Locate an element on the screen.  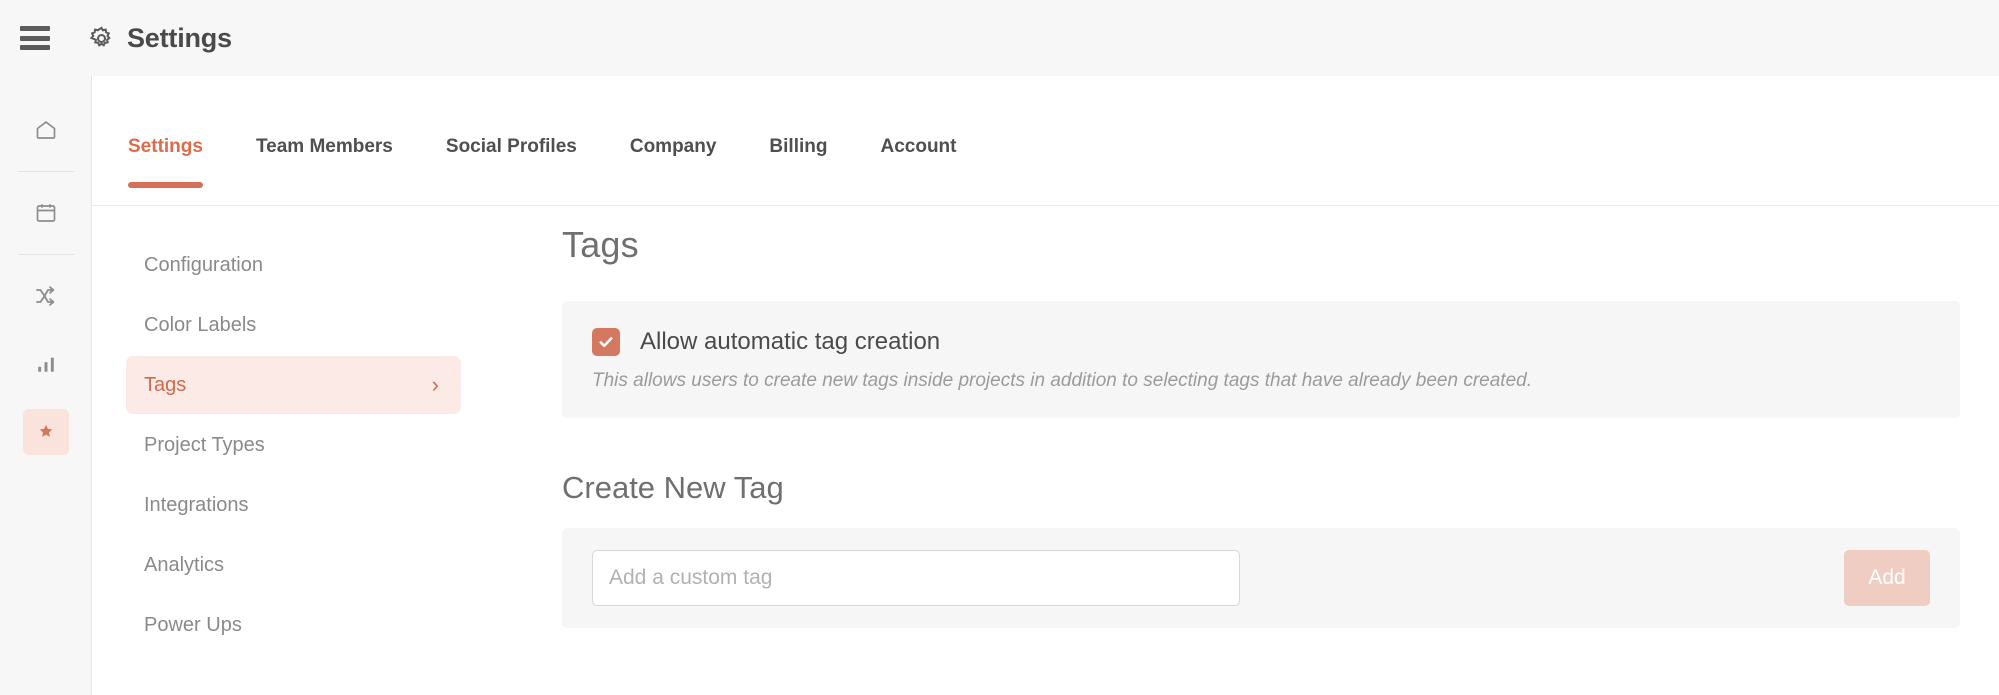
tab-account: Account is located at coordinates (918, 152).